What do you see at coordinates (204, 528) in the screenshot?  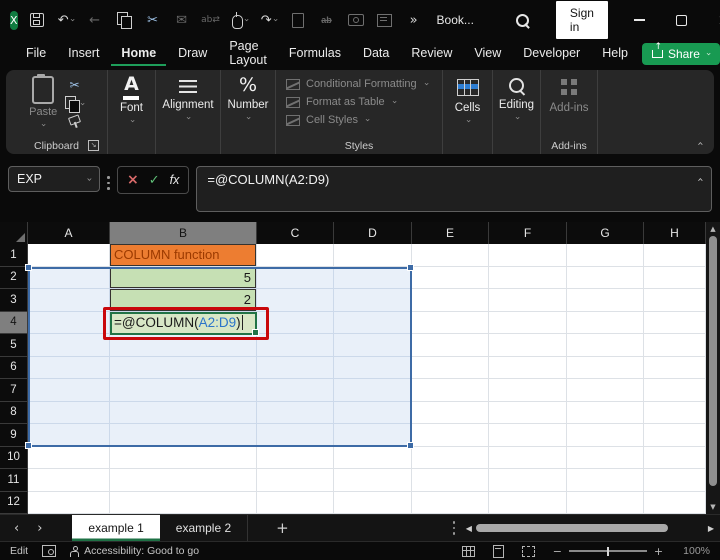 I see `sheet-tab-example-2: example 2` at bounding box center [204, 528].